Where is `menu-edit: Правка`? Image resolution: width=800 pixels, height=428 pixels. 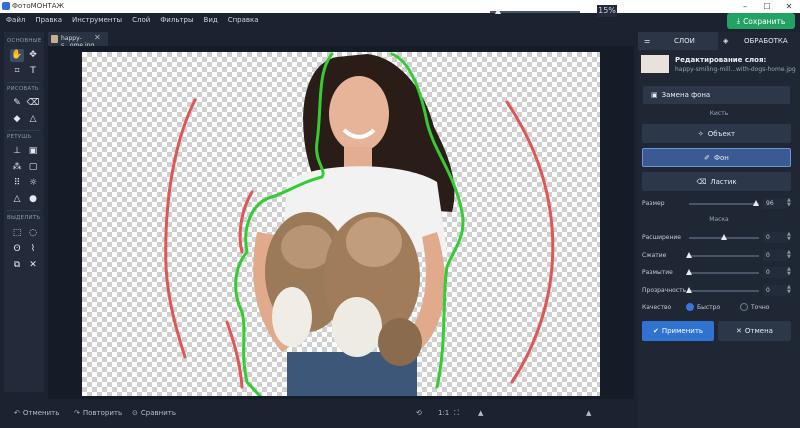 menu-edit: Правка is located at coordinates (48, 20).